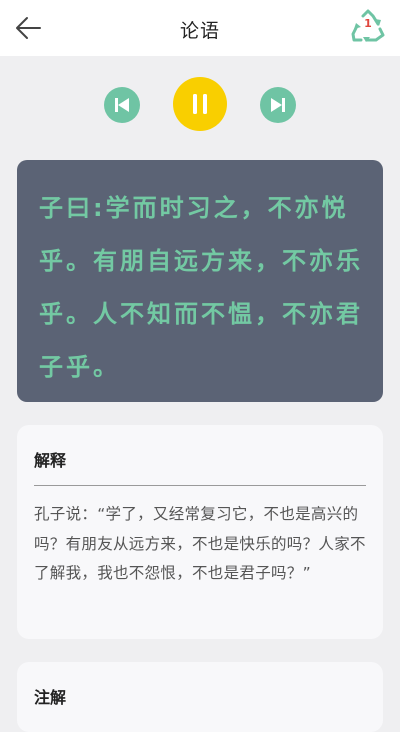 The width and height of the screenshot is (400, 732). What do you see at coordinates (50, 460) in the screenshot?
I see `explanation-title: 解释` at bounding box center [50, 460].